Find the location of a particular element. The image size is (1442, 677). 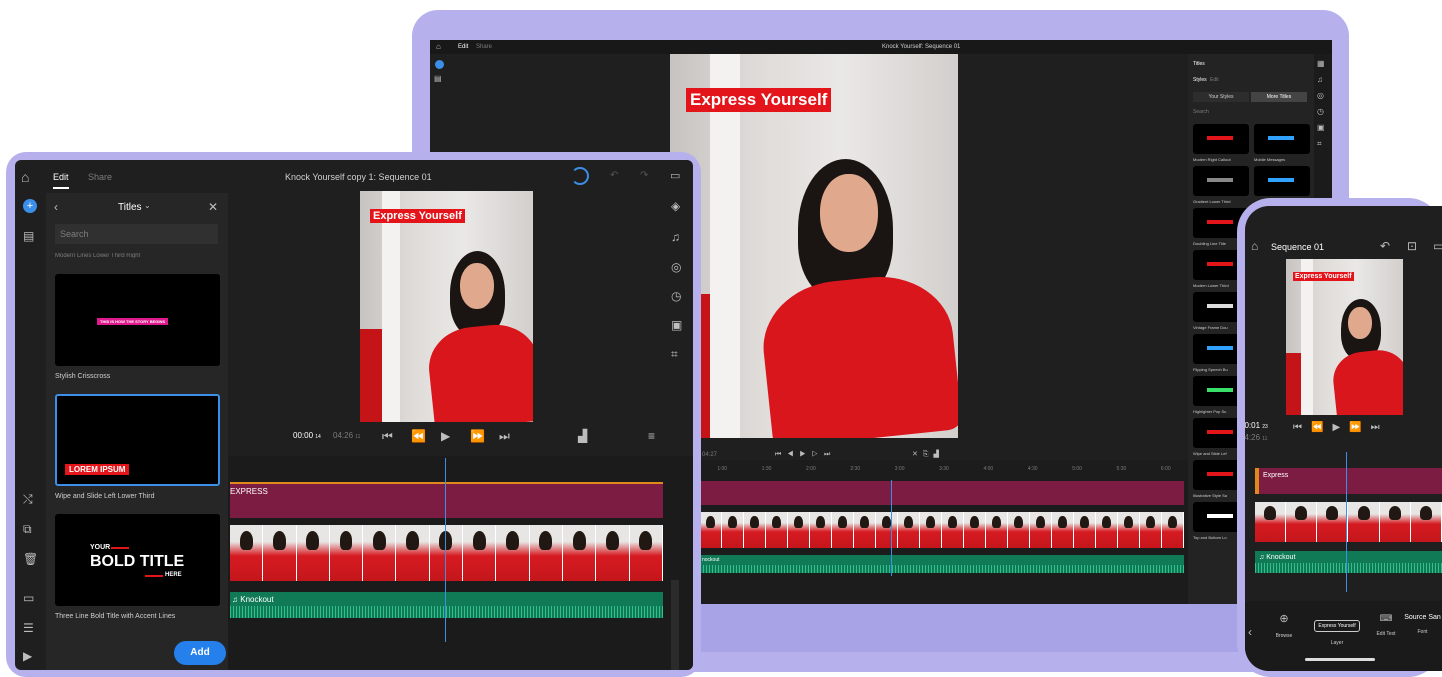

tablet-tile-wipe-slide: LOREM IPSUM is located at coordinates (137, 440).